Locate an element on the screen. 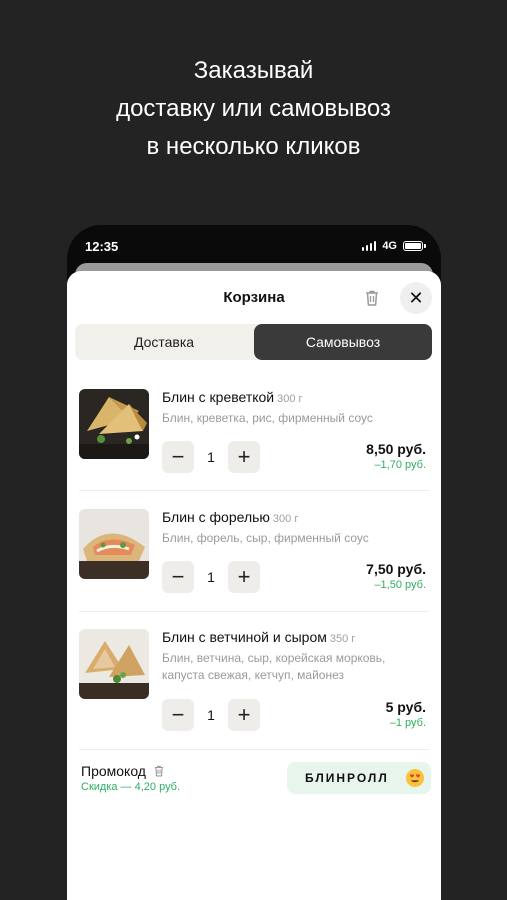 The height and width of the screenshot is (900, 507). tab-delivery: Доставка is located at coordinates (164, 342).